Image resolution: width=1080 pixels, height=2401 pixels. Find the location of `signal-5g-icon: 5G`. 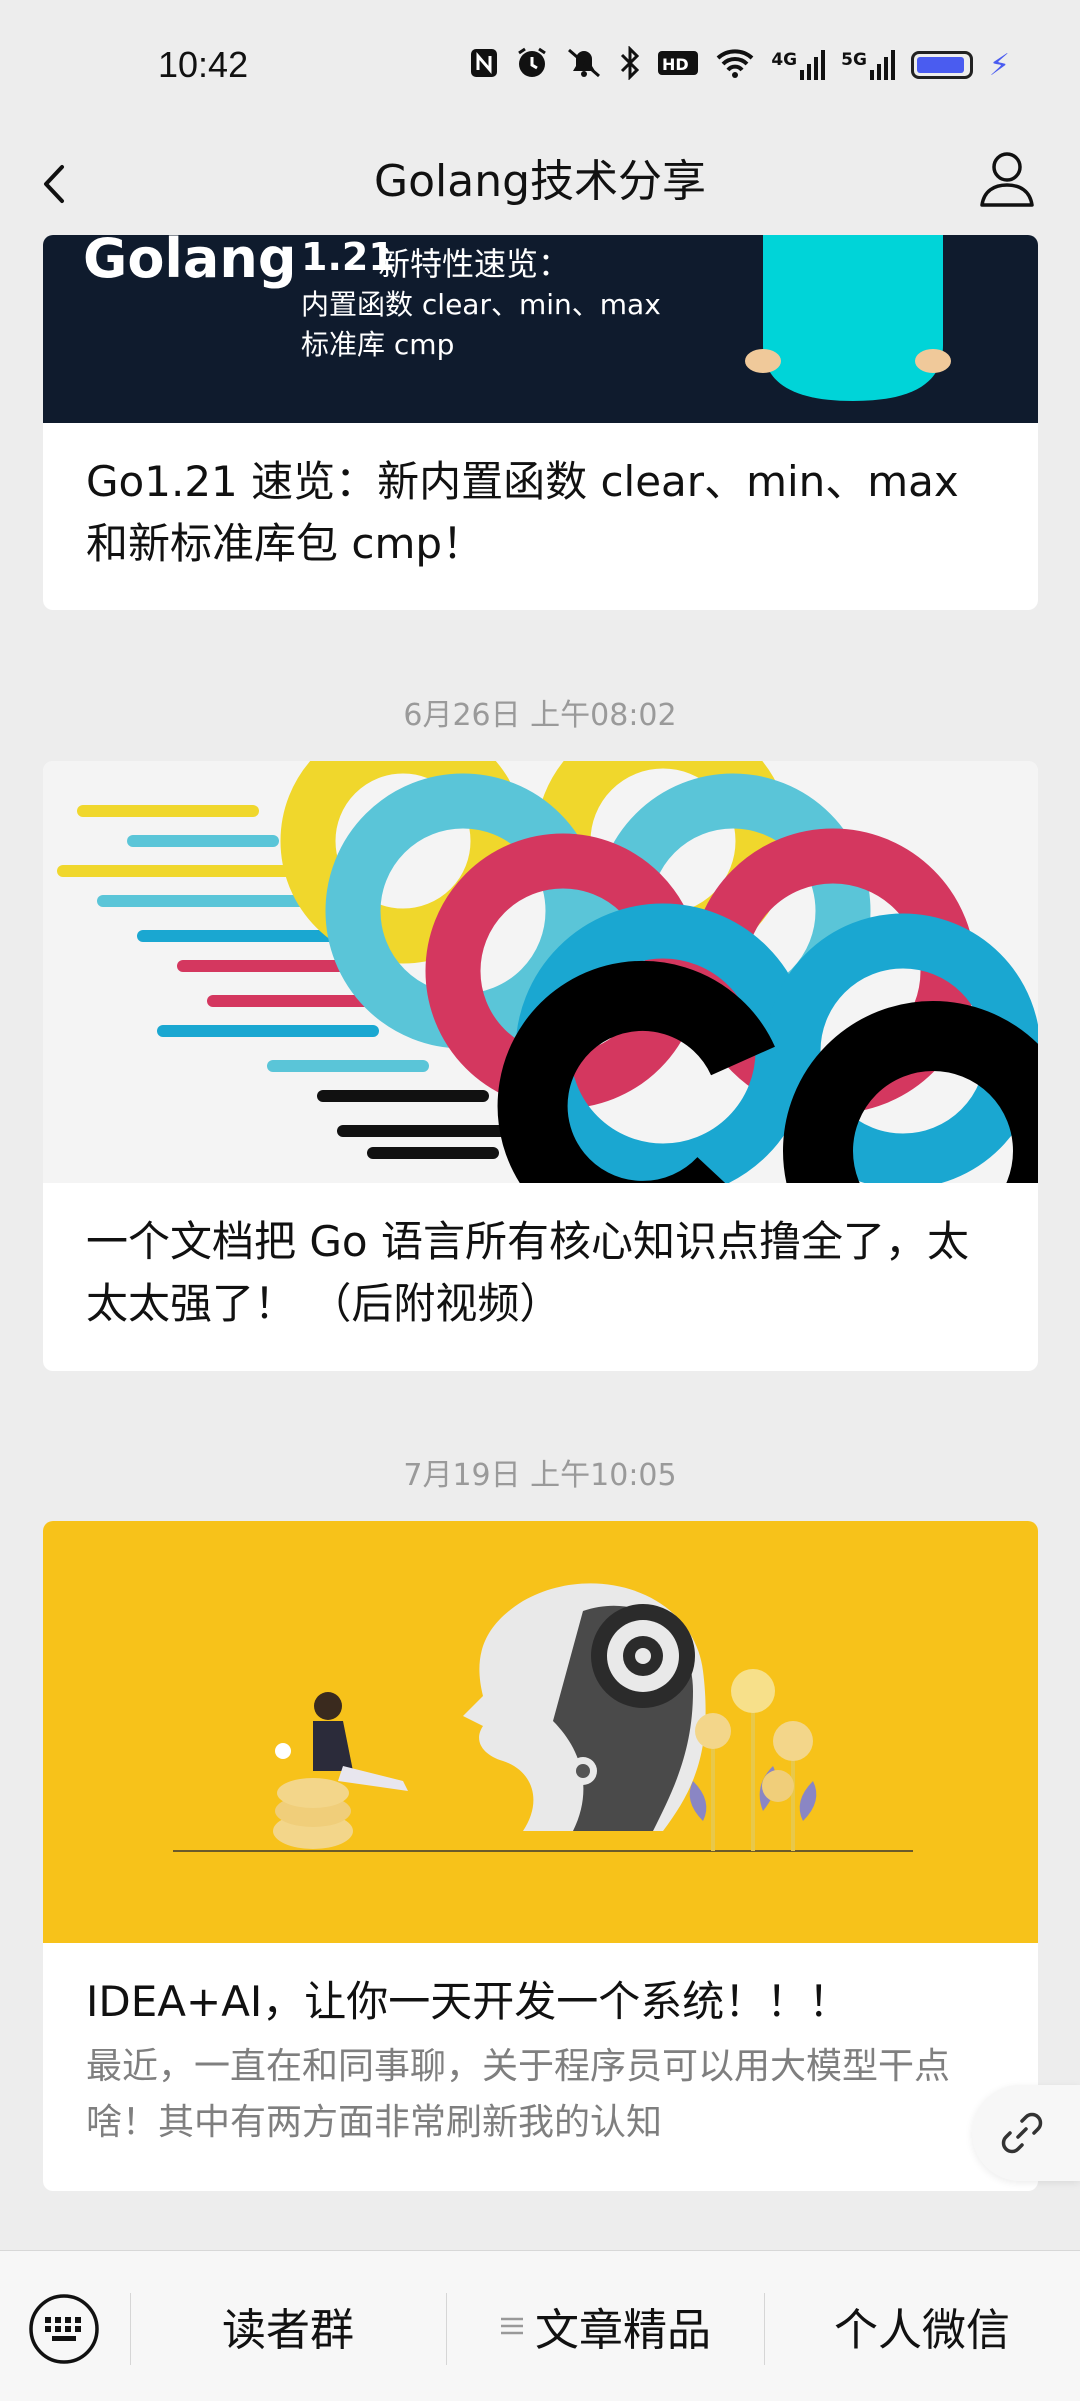

signal-5g-icon: 5G is located at coordinates (868, 65).